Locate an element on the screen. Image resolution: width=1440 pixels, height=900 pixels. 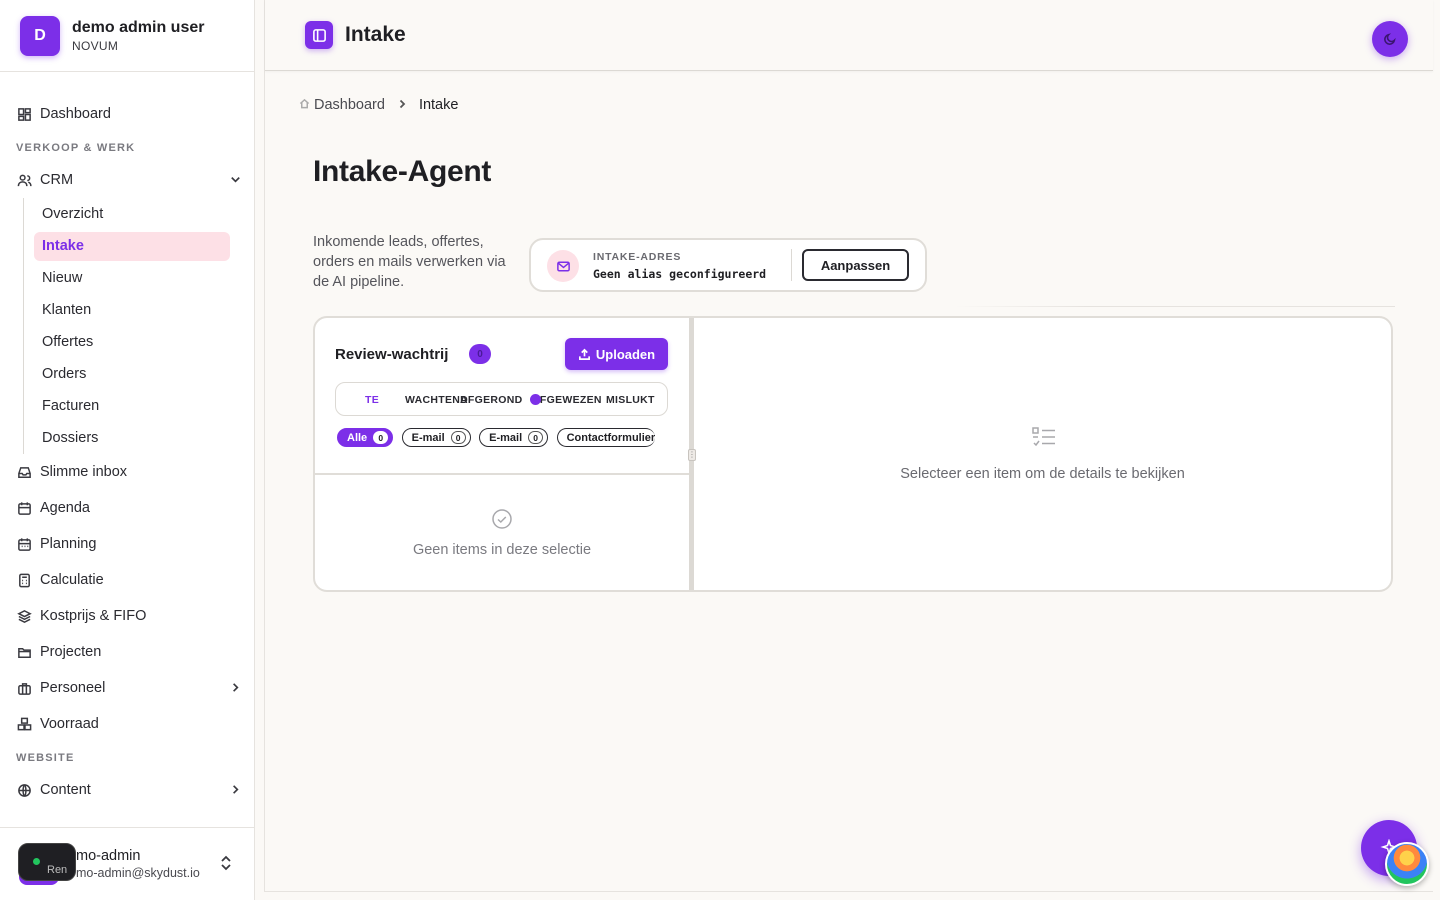
status-dot is located at coordinates (36, 861).